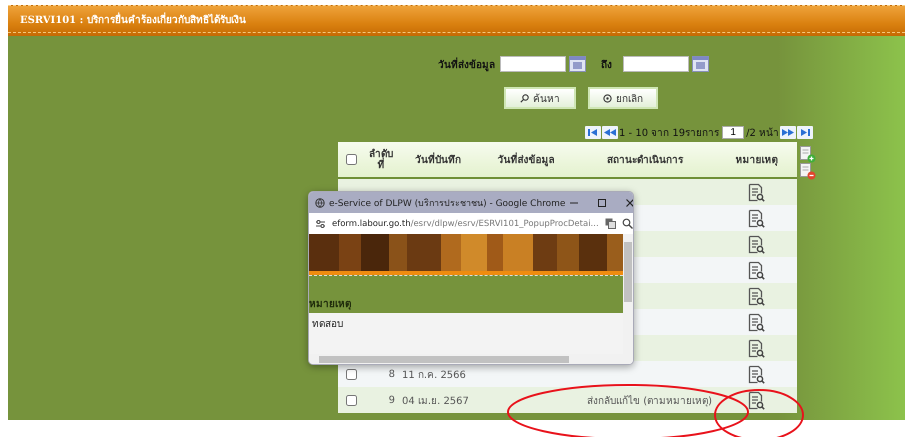  I want to click on to-label: ถึง, so click(606, 65).